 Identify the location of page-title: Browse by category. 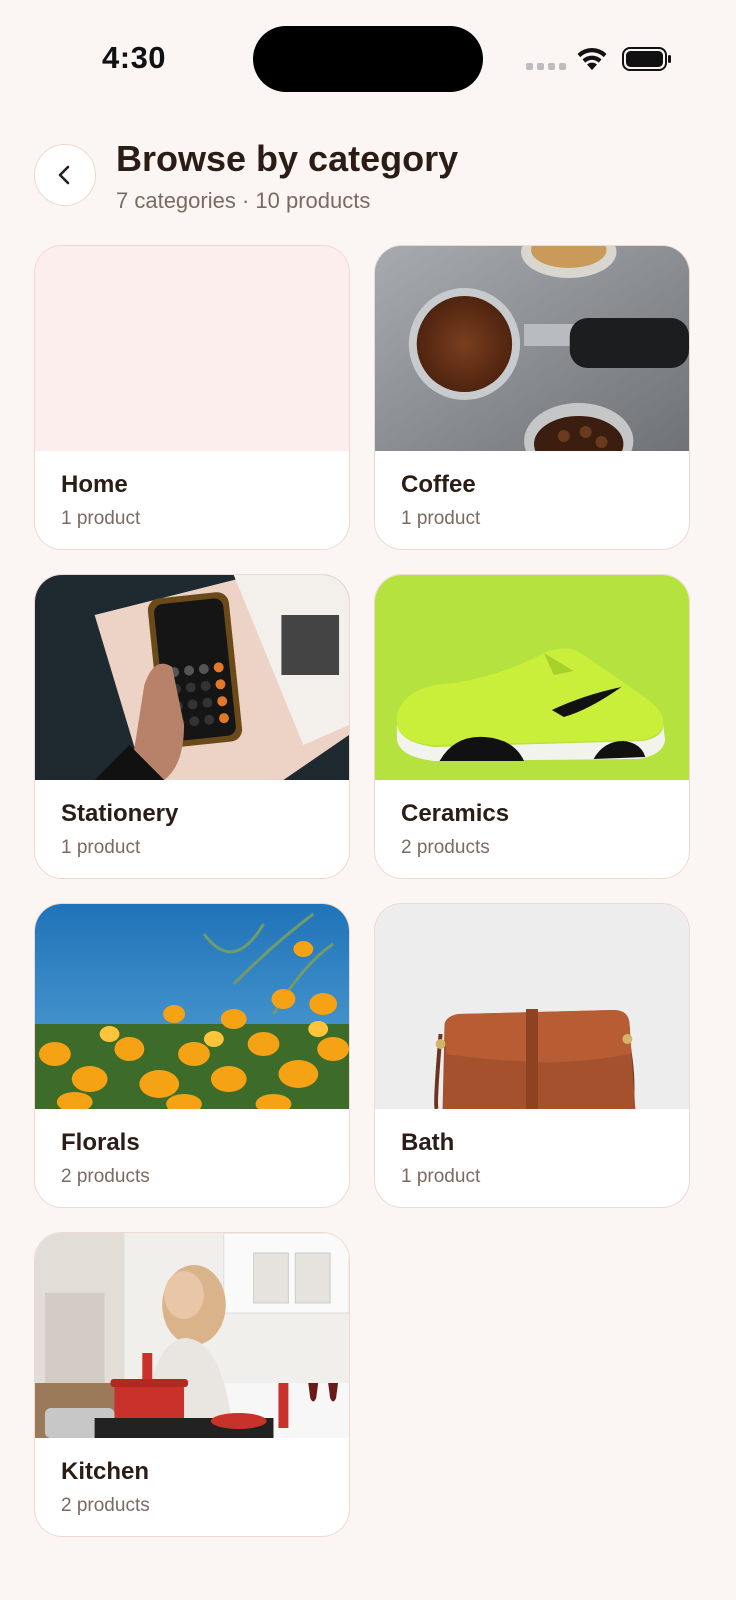
(287, 158).